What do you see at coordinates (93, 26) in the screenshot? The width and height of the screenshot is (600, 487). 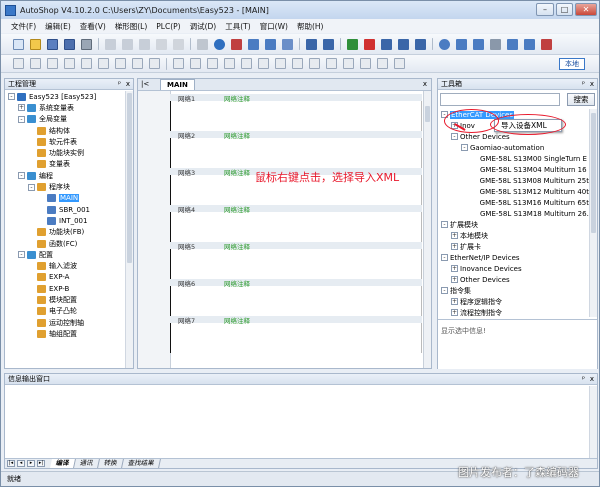 I see `menu-view: 查看(V)` at bounding box center [93, 26].